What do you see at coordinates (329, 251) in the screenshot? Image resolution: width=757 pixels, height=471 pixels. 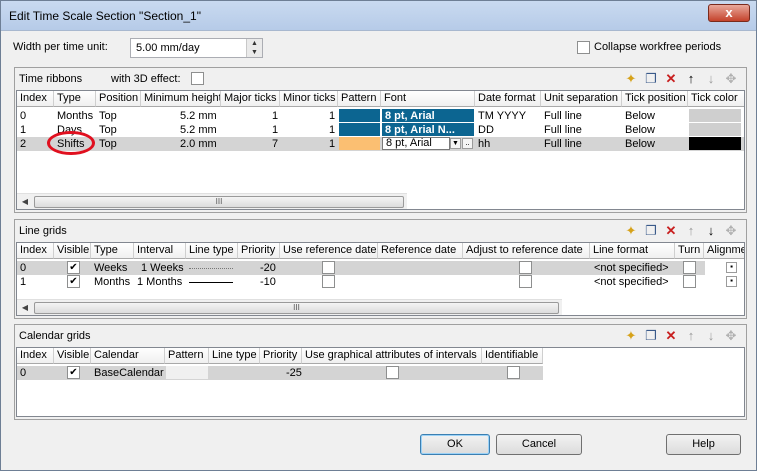 I see `col-header: Use reference date` at bounding box center [329, 251].